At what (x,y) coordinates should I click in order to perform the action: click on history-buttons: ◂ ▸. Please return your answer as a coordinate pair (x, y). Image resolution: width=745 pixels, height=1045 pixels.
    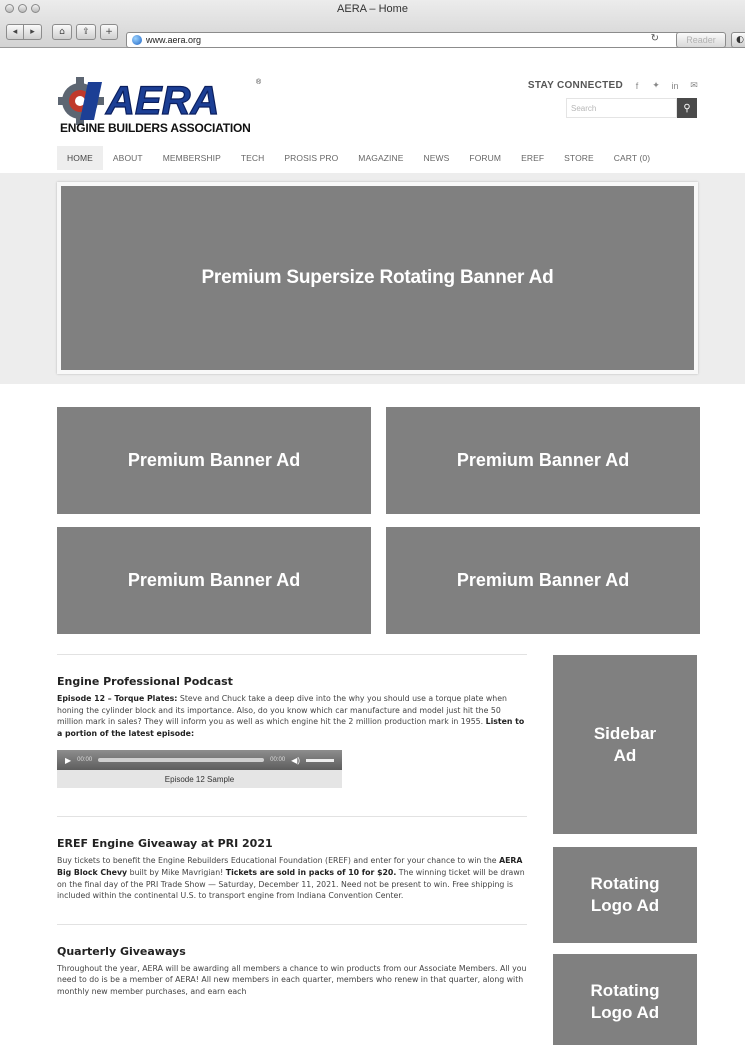
    Looking at the image, I should click on (24, 32).